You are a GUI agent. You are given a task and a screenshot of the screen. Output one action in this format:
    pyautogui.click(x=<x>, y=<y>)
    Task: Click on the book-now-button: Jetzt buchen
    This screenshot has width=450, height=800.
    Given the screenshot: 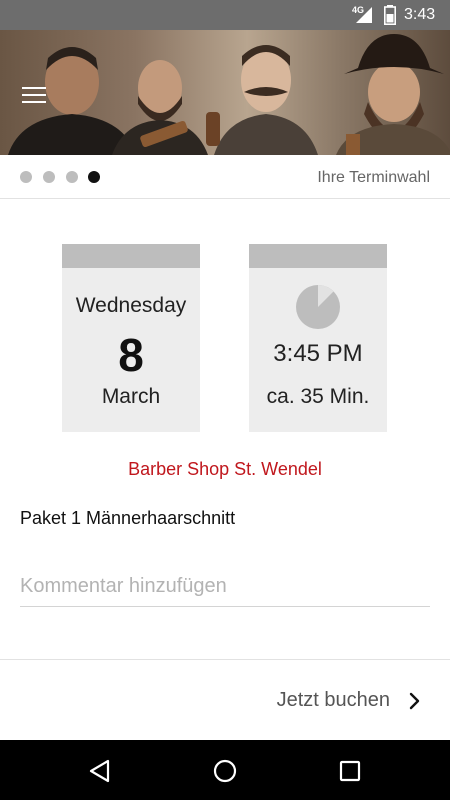 What is the action you would take?
    pyautogui.click(x=340, y=701)
    